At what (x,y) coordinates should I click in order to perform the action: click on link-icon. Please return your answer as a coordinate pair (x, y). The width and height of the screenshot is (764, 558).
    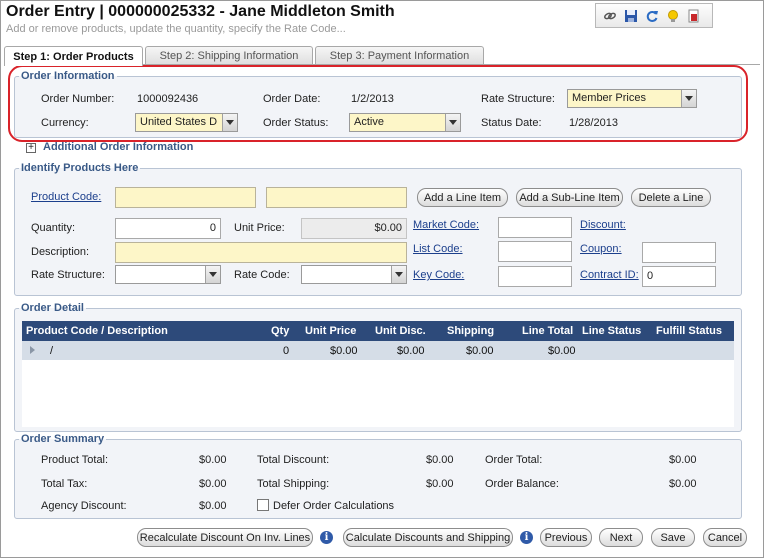
    Looking at the image, I should click on (609, 15).